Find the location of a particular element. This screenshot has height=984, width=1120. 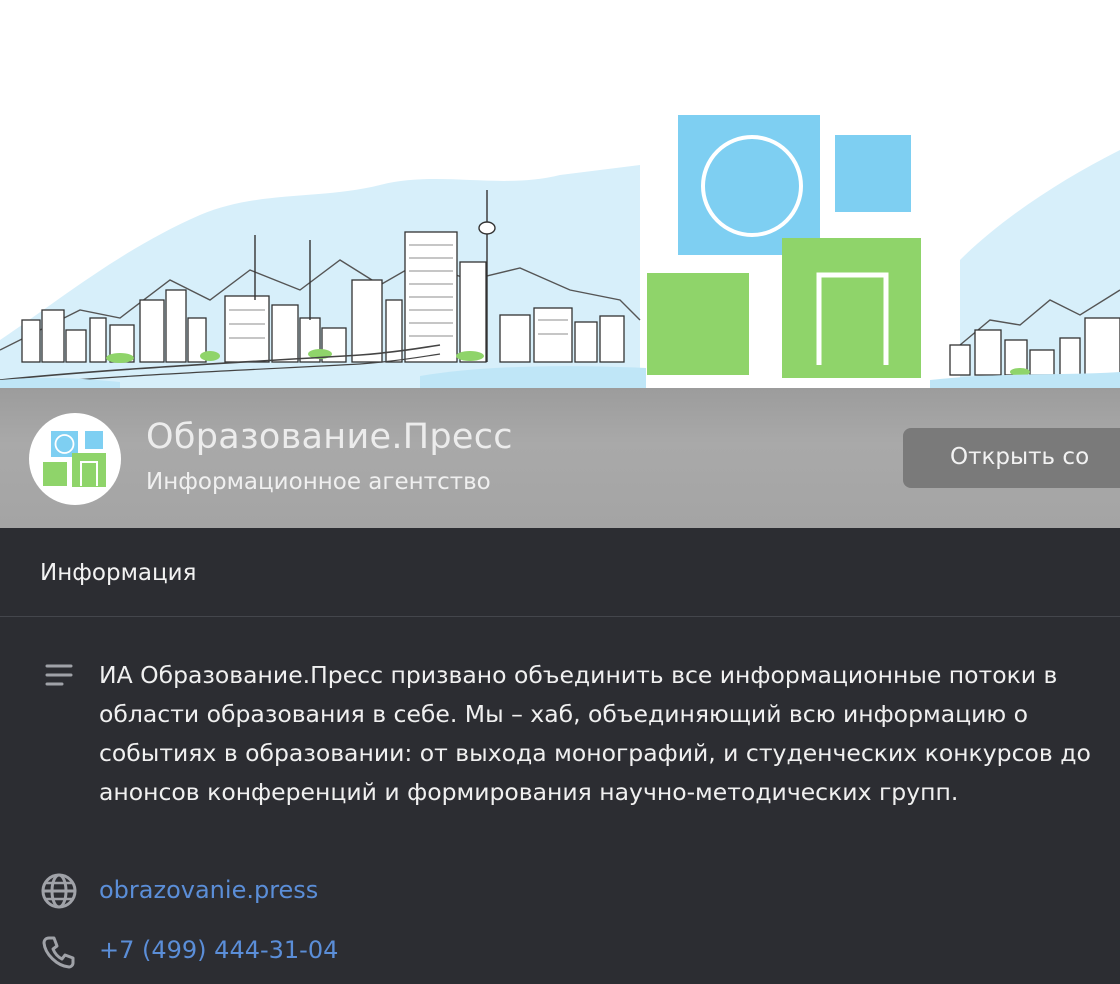

logo-icon is located at coordinates (74, 459).